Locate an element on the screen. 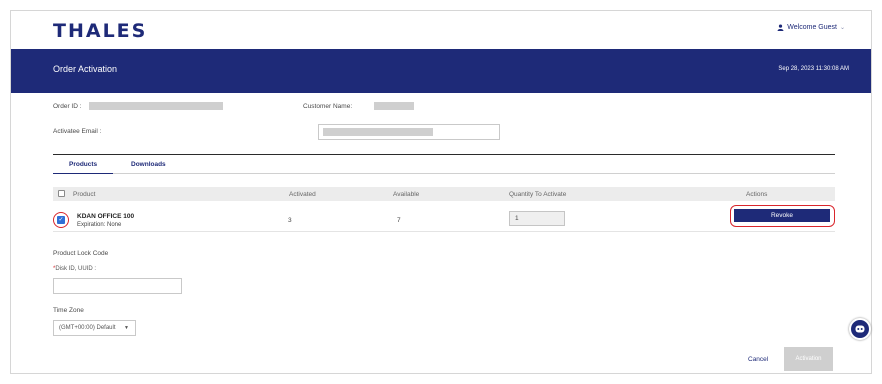 Image resolution: width=882 pixels, height=384 pixels. activated-count: 3 is located at coordinates (290, 220).